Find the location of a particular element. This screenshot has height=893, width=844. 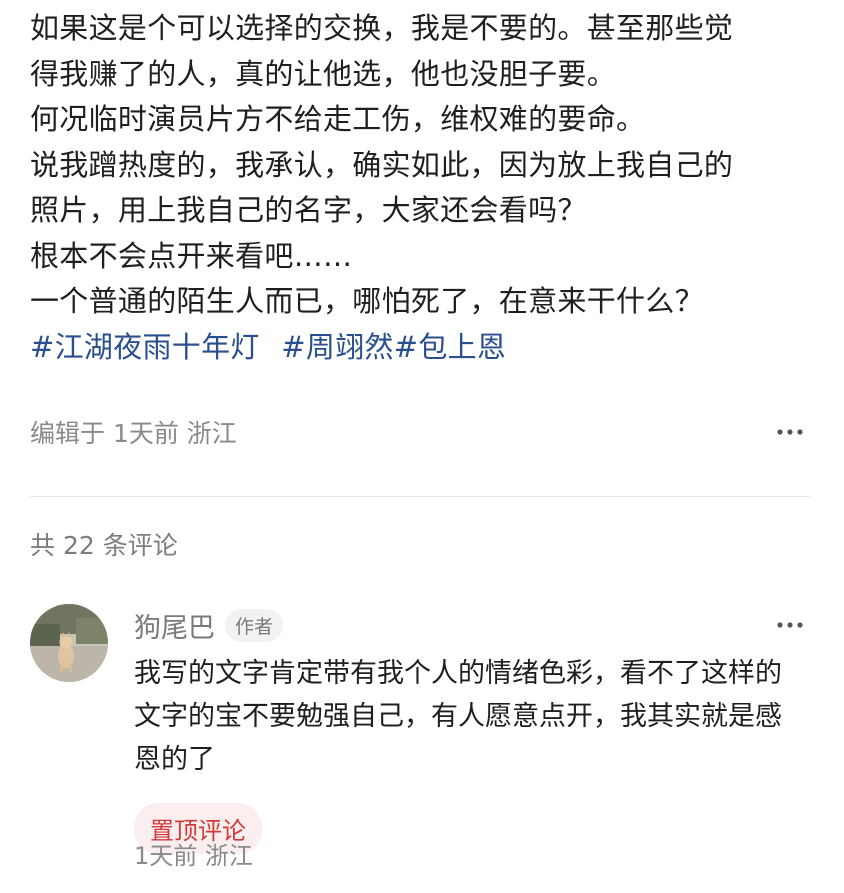

post-text-line: 何况临时演员片方不给走工伤，维权难的要命。 is located at coordinates (338, 119).